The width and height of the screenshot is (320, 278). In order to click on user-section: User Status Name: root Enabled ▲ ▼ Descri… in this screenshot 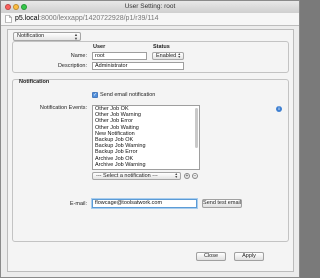, I will do `click(150, 57)`.